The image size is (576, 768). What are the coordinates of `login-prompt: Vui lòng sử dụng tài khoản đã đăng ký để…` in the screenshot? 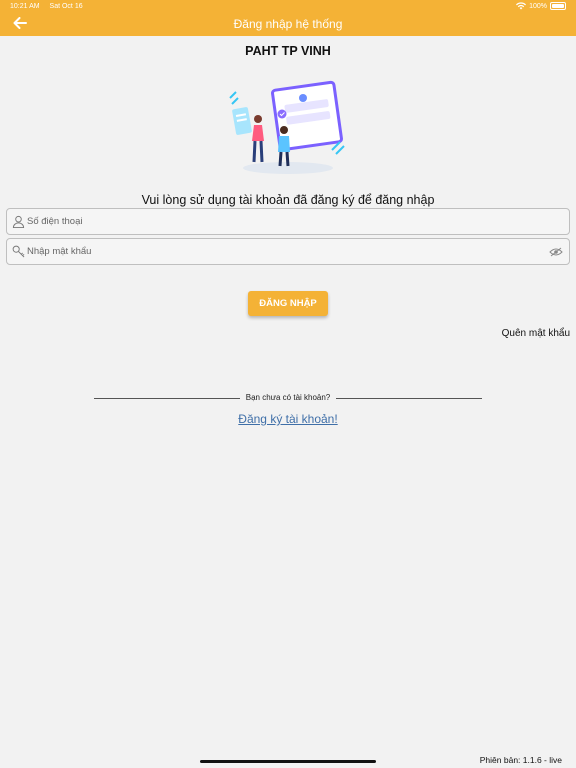 It's located at (288, 200).